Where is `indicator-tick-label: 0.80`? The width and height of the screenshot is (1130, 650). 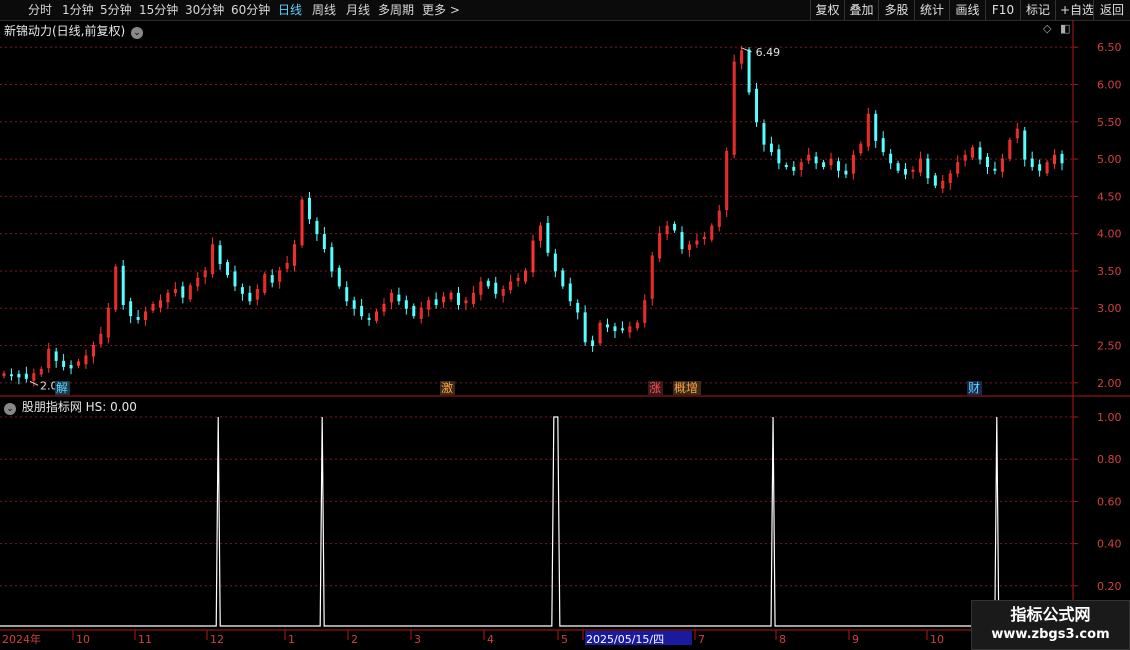
indicator-tick-label: 0.80 is located at coordinates (1109, 459).